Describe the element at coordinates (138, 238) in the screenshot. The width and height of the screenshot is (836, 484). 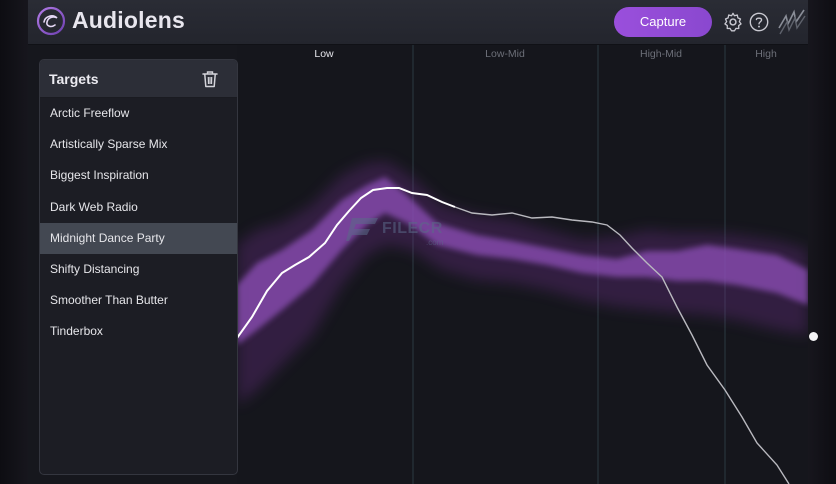
I see `target-item-midnight-dance-party: Midnight Dance Party` at that location.